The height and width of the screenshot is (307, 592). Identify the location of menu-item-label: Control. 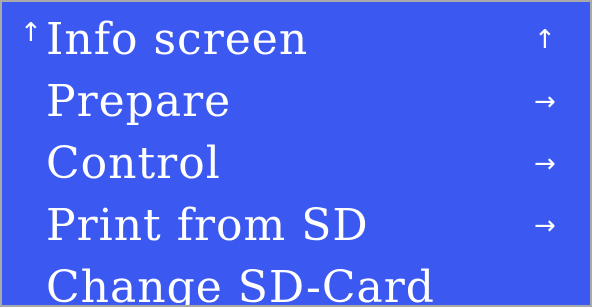
(133, 163).